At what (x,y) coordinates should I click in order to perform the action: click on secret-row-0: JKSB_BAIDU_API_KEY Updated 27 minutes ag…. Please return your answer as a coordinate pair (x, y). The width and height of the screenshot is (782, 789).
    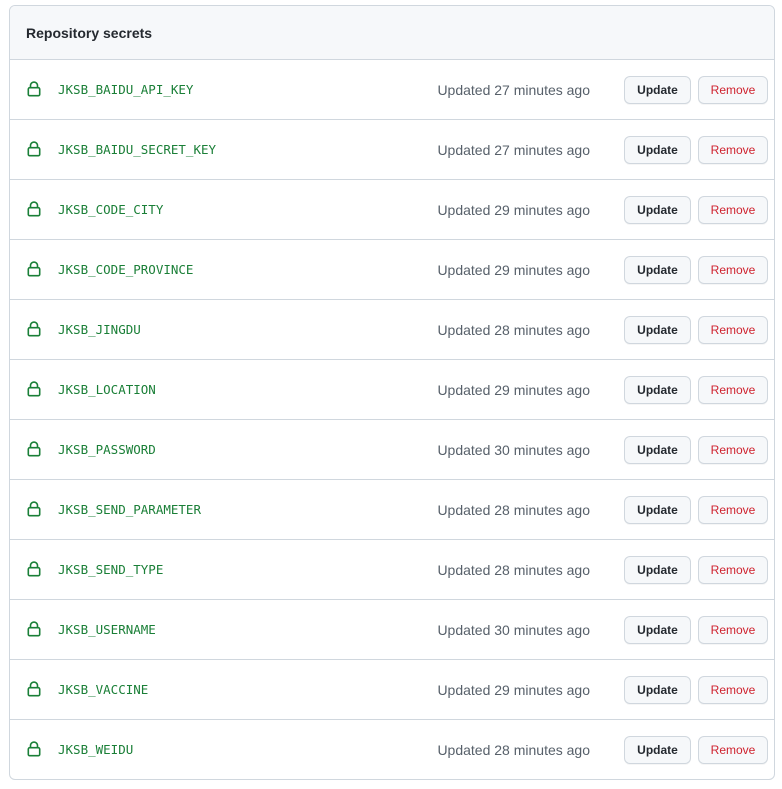
    Looking at the image, I should click on (392, 90).